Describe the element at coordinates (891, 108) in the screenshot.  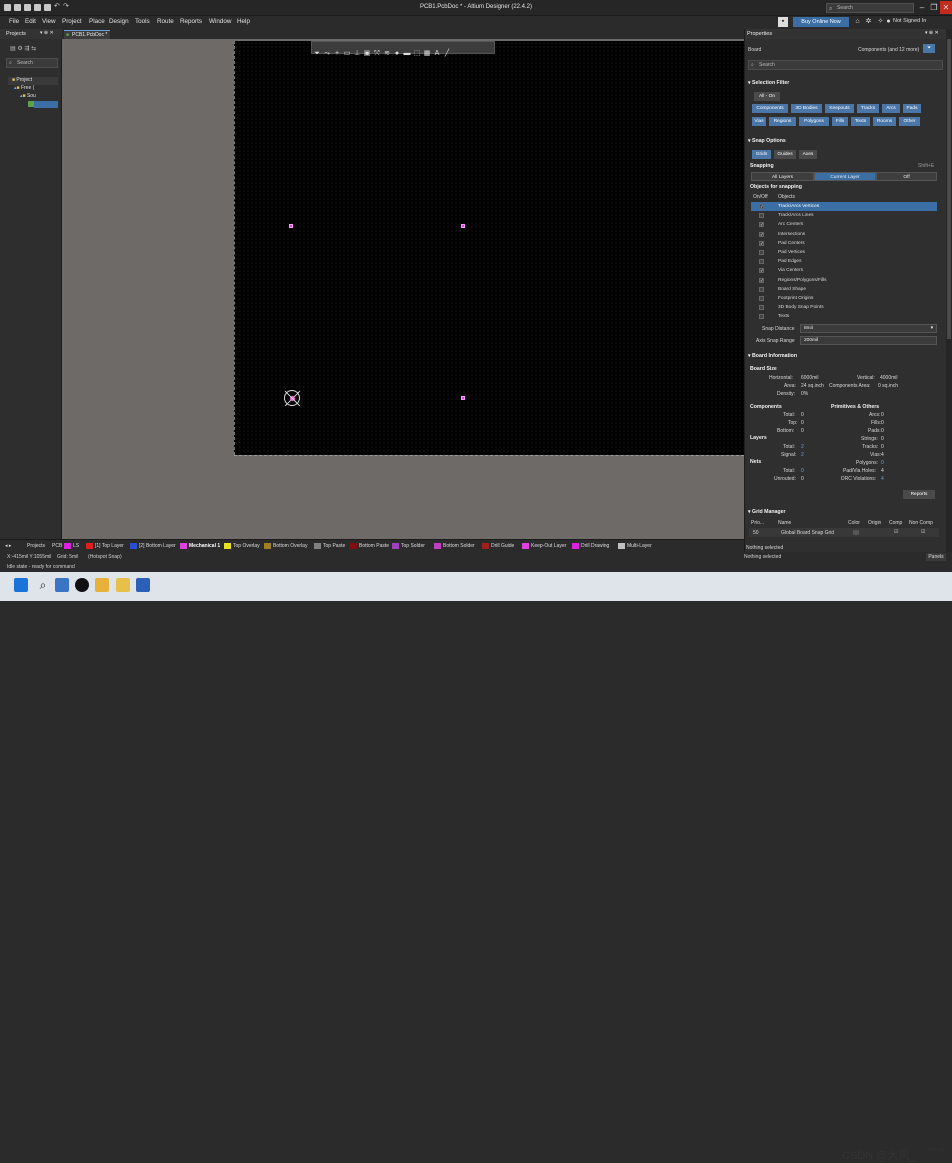
I see `filter-arcs: Arcs` at that location.